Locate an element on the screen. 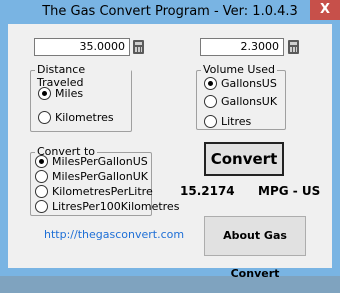 The width and height of the screenshot is (340, 293). radio-litres: Litres is located at coordinates (227, 121).